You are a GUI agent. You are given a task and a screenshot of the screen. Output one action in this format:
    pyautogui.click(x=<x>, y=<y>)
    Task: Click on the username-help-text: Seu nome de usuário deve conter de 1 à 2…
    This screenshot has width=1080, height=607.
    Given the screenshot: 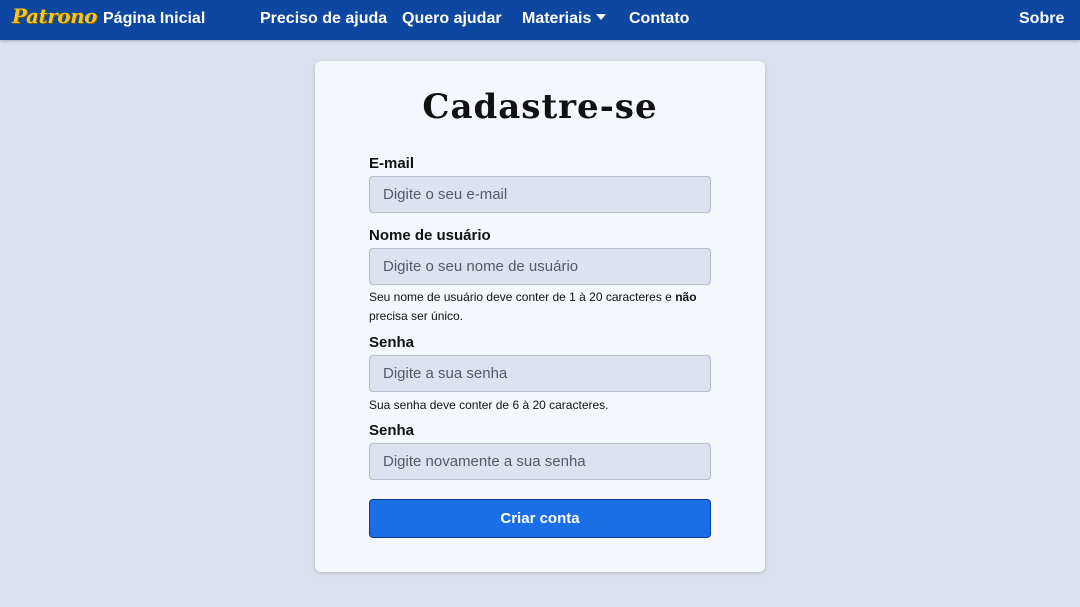 What is the action you would take?
    pyautogui.click(x=540, y=307)
    